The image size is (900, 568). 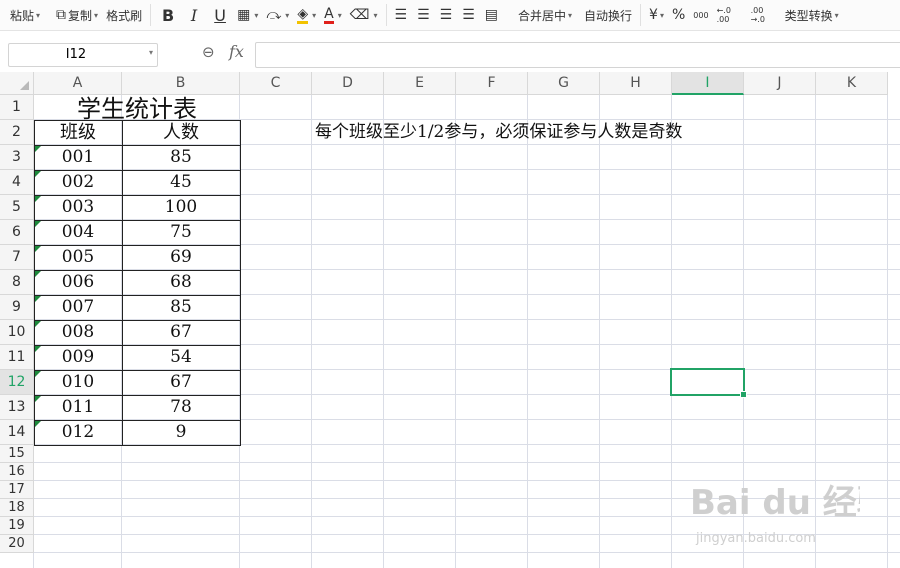 What do you see at coordinates (348, 83) in the screenshot?
I see `column-header-d: D` at bounding box center [348, 83].